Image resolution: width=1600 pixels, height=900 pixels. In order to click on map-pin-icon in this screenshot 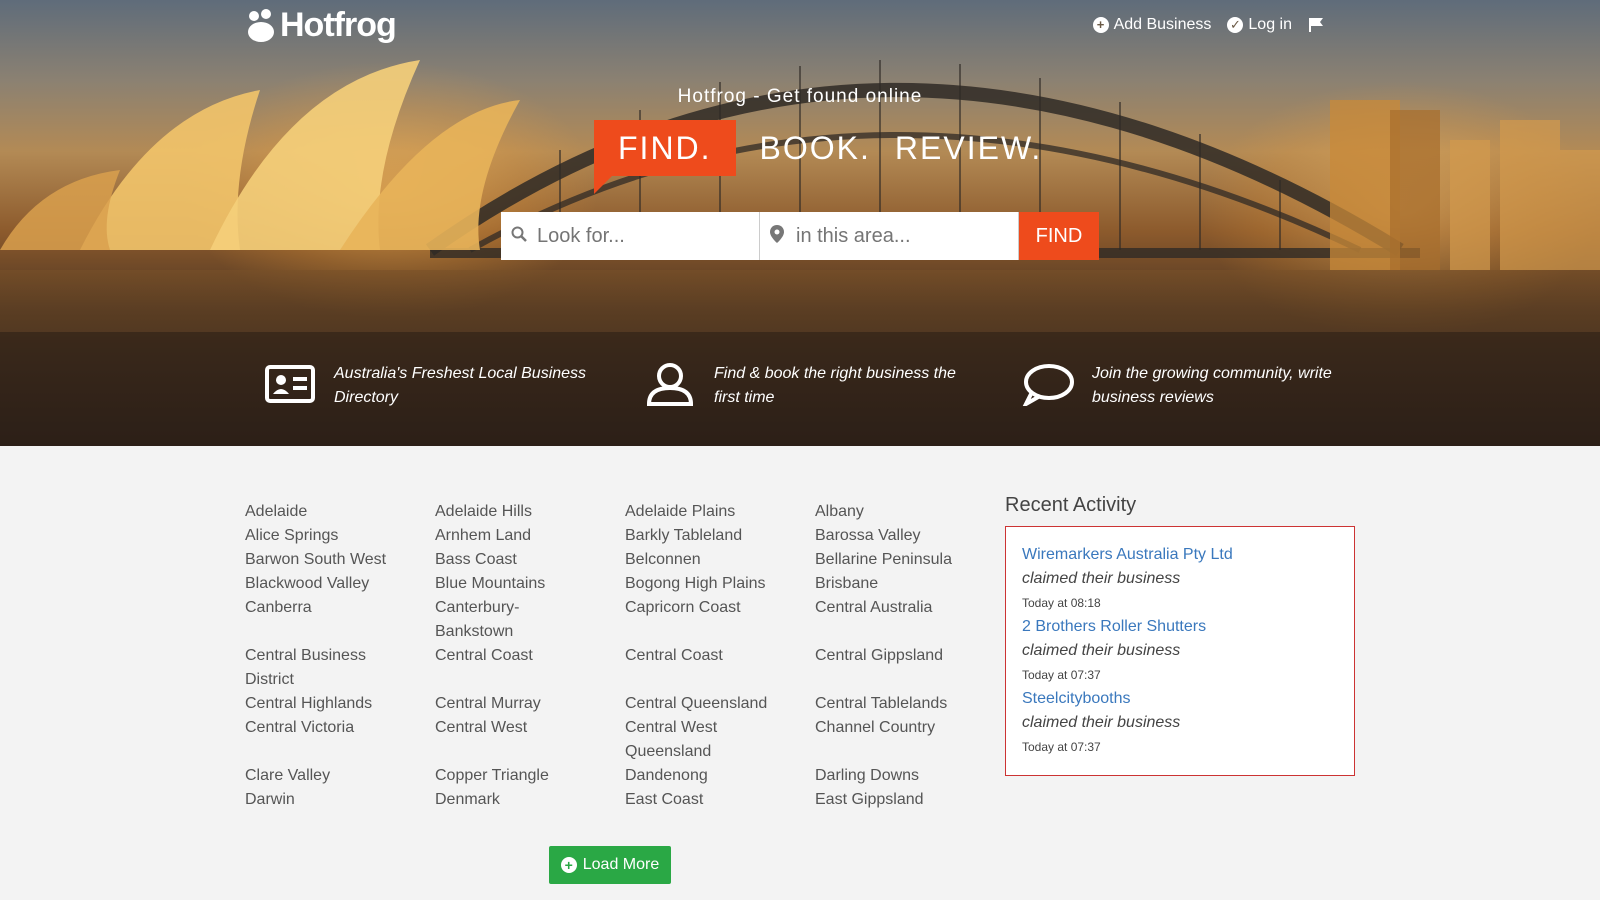, I will do `click(779, 236)`.